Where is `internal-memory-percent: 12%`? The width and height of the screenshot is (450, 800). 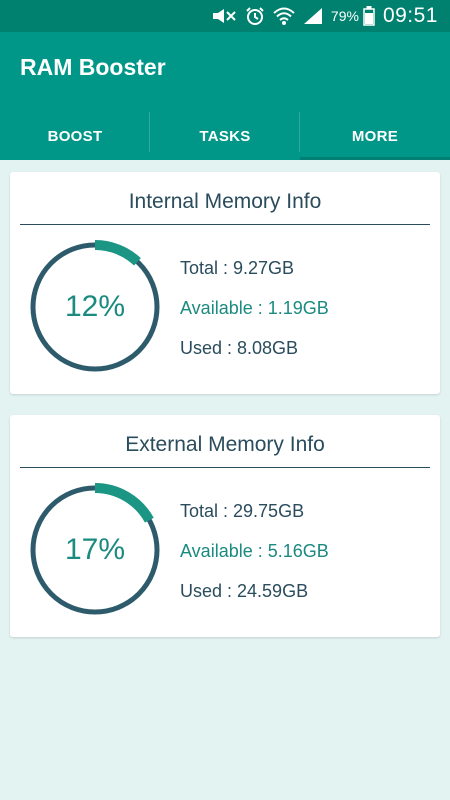 internal-memory-percent: 12% is located at coordinates (95, 306).